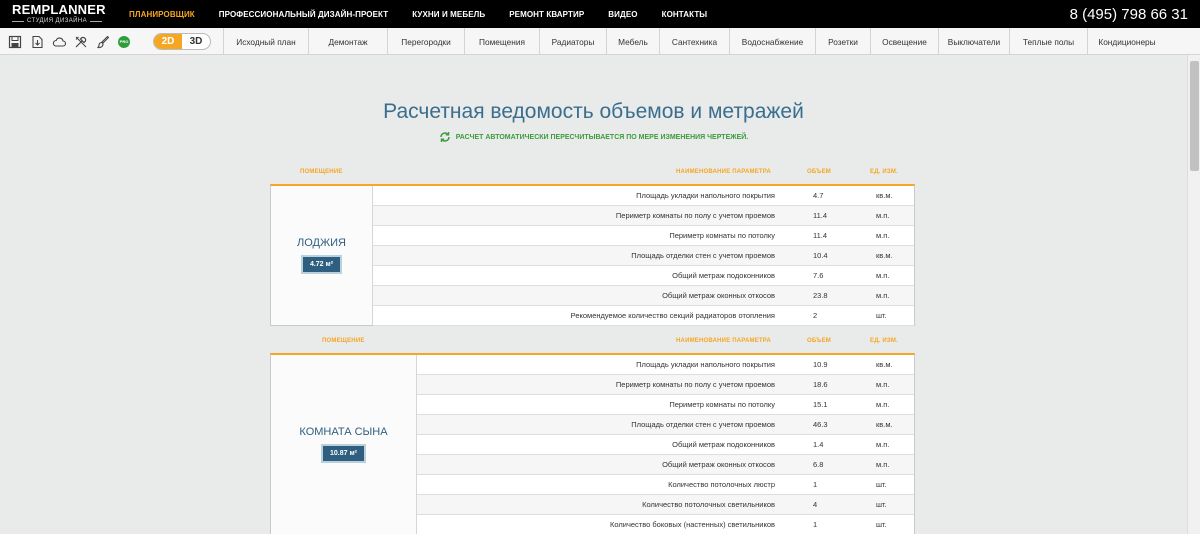 This screenshot has width=1200, height=534. What do you see at coordinates (15, 42) in the screenshot?
I see `save-icon` at bounding box center [15, 42].